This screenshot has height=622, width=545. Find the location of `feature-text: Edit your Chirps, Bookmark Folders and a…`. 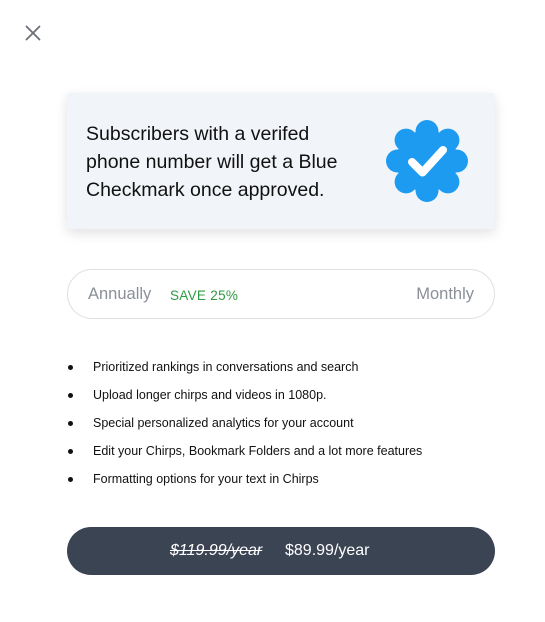

feature-text: Edit your Chirps, Bookmark Folders and a… is located at coordinates (258, 451).